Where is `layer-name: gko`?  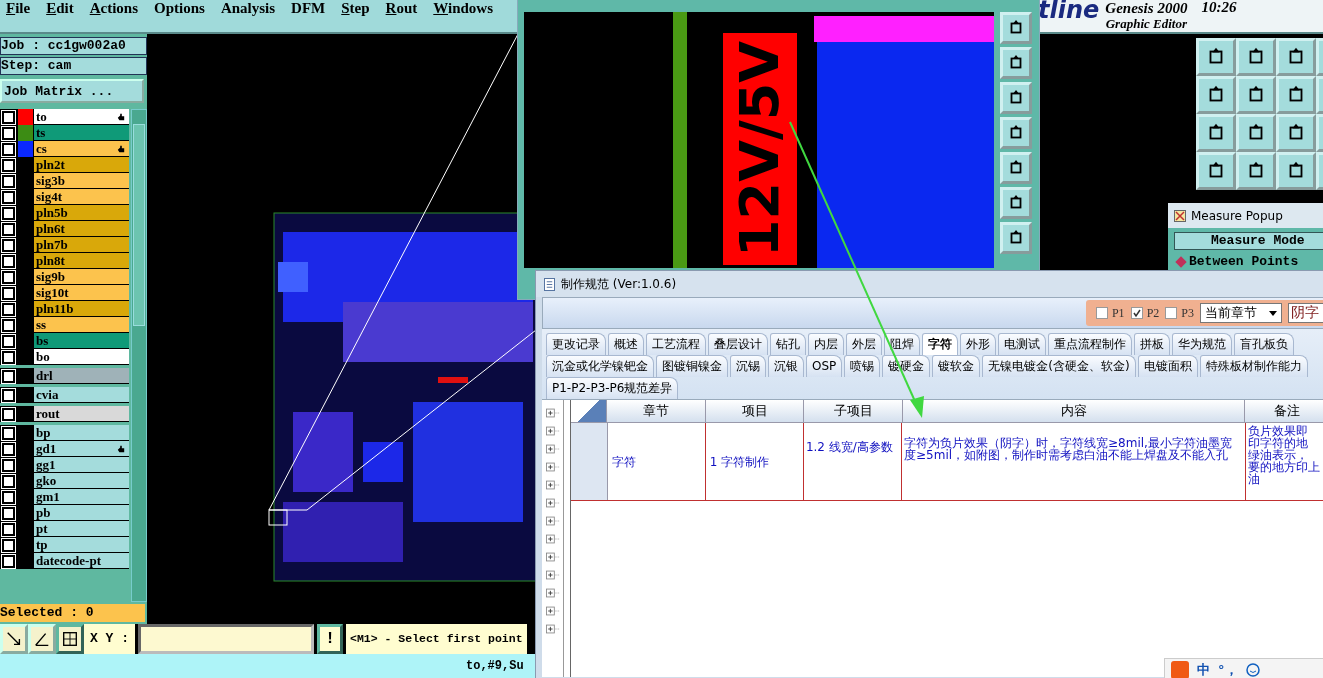 layer-name: gko is located at coordinates (81, 481).